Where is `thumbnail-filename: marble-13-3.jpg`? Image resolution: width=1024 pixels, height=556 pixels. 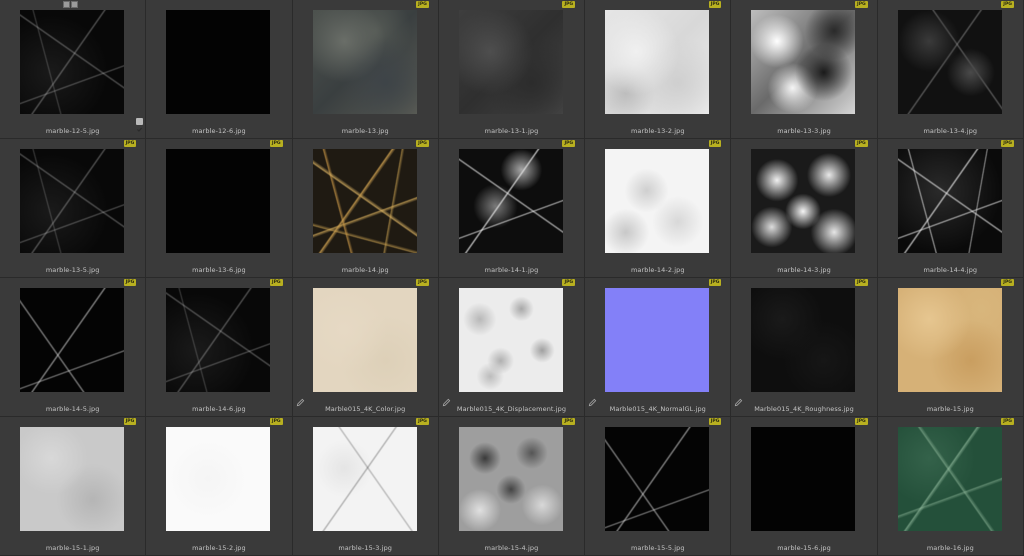 thumbnail-filename: marble-13-3.jpg is located at coordinates (804, 131).